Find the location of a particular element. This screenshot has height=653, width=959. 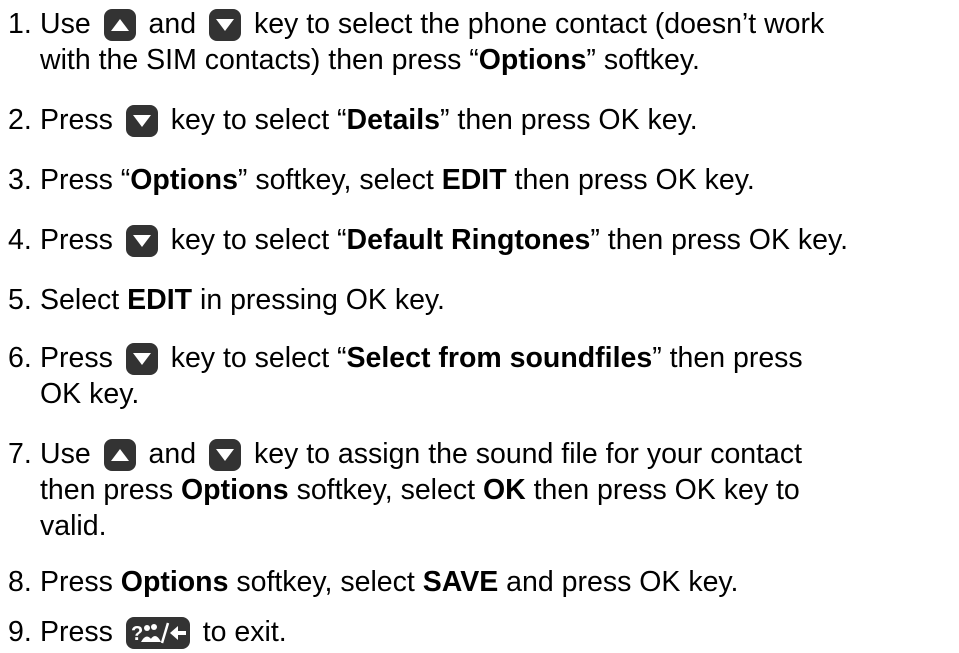

menu-term: OK is located at coordinates (504, 490).